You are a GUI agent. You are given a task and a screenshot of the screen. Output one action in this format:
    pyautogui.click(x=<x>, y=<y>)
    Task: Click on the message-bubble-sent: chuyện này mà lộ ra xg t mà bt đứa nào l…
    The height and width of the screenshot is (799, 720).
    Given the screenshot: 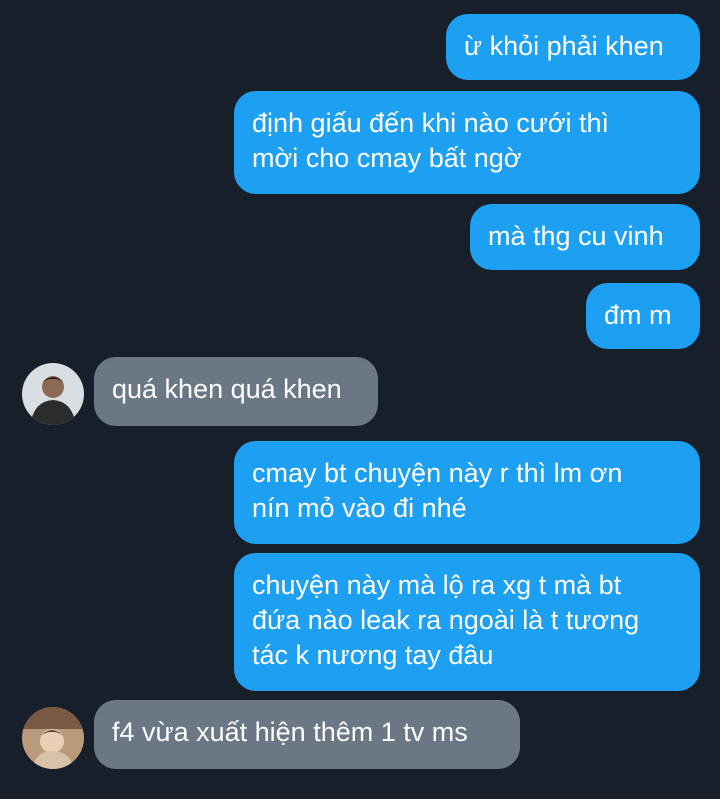 What is the action you would take?
    pyautogui.click(x=467, y=622)
    